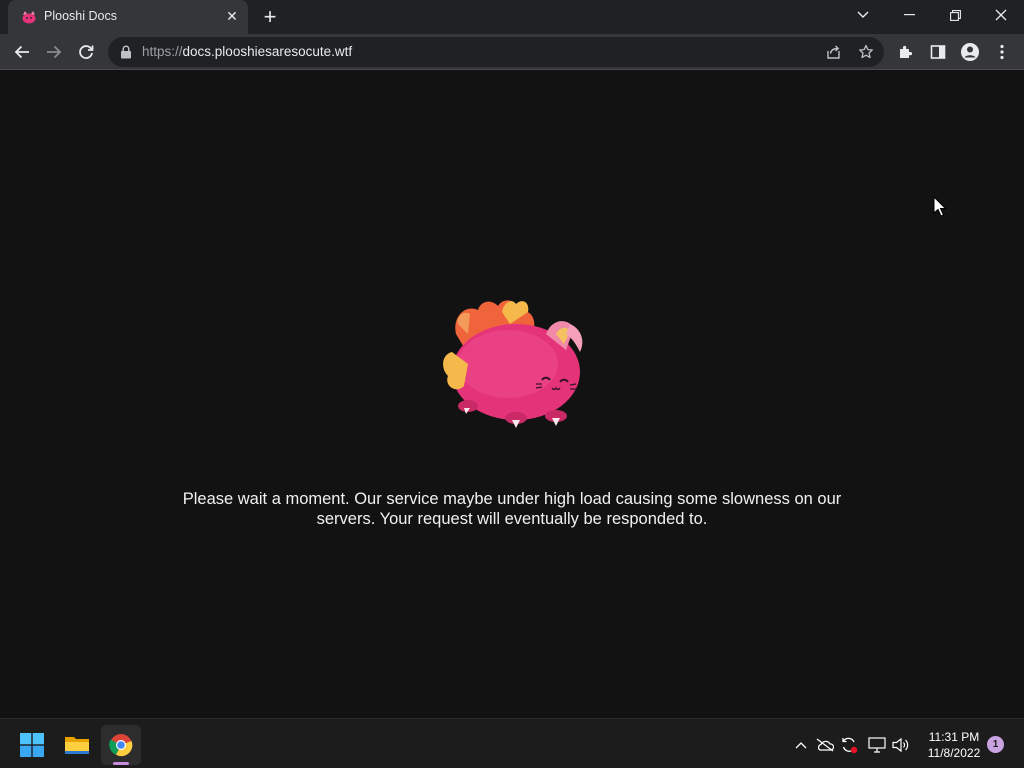 Image resolution: width=1024 pixels, height=768 pixels. What do you see at coordinates (121, 763) in the screenshot?
I see `active-app-indicator` at bounding box center [121, 763].